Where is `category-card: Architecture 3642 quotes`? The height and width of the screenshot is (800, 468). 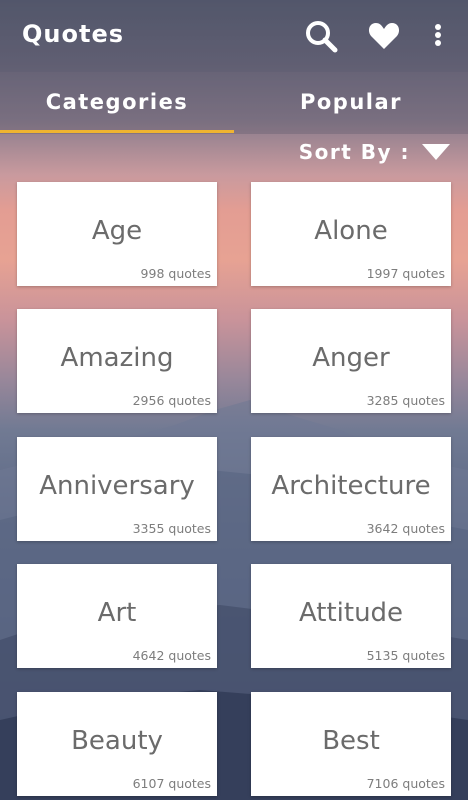
category-card: Architecture 3642 quotes is located at coordinates (351, 489).